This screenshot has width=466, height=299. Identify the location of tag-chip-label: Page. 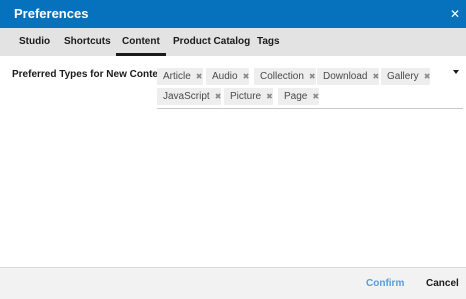
(296, 96).